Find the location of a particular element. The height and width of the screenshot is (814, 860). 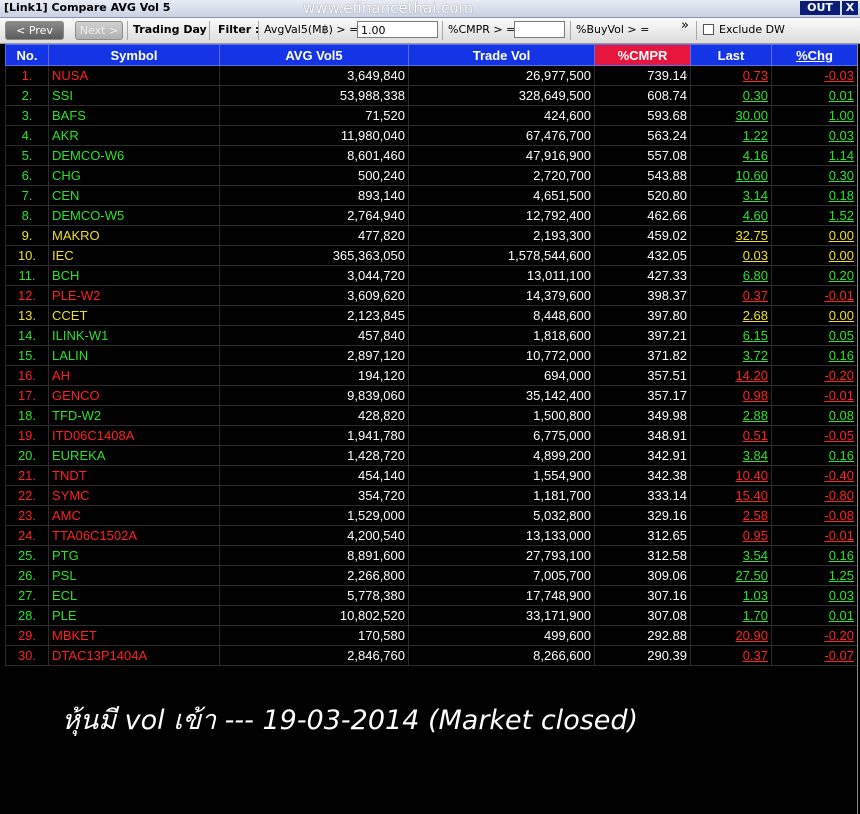

row-symbol: CEN is located at coordinates (134, 195).